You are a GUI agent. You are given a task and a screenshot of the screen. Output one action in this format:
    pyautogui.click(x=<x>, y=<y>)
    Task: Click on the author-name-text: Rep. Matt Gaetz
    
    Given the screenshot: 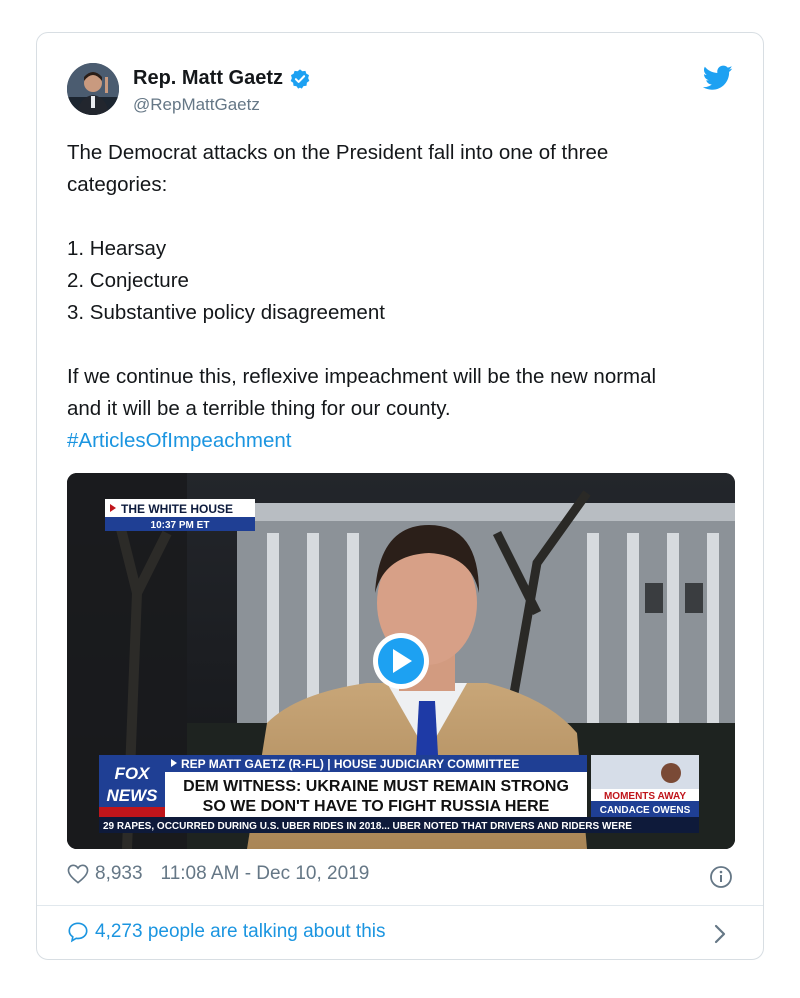 What is the action you would take?
    pyautogui.click(x=208, y=78)
    